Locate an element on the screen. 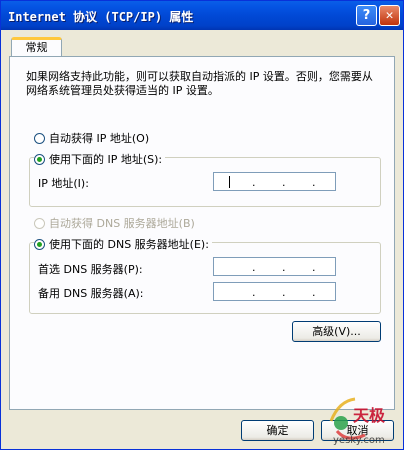 The height and width of the screenshot is (450, 404). tab-general: 常规 is located at coordinates (36, 47).